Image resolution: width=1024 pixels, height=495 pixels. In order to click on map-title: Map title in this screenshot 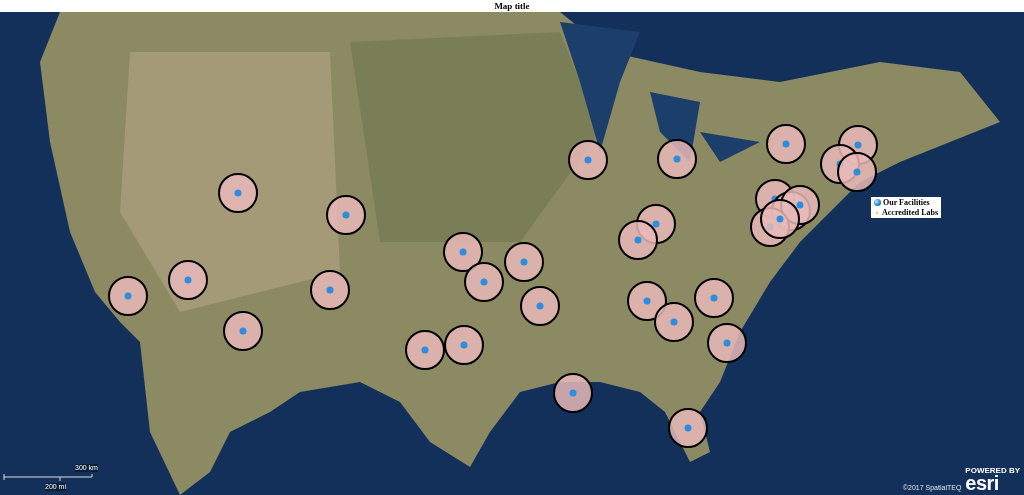, I will do `click(512, 6)`.